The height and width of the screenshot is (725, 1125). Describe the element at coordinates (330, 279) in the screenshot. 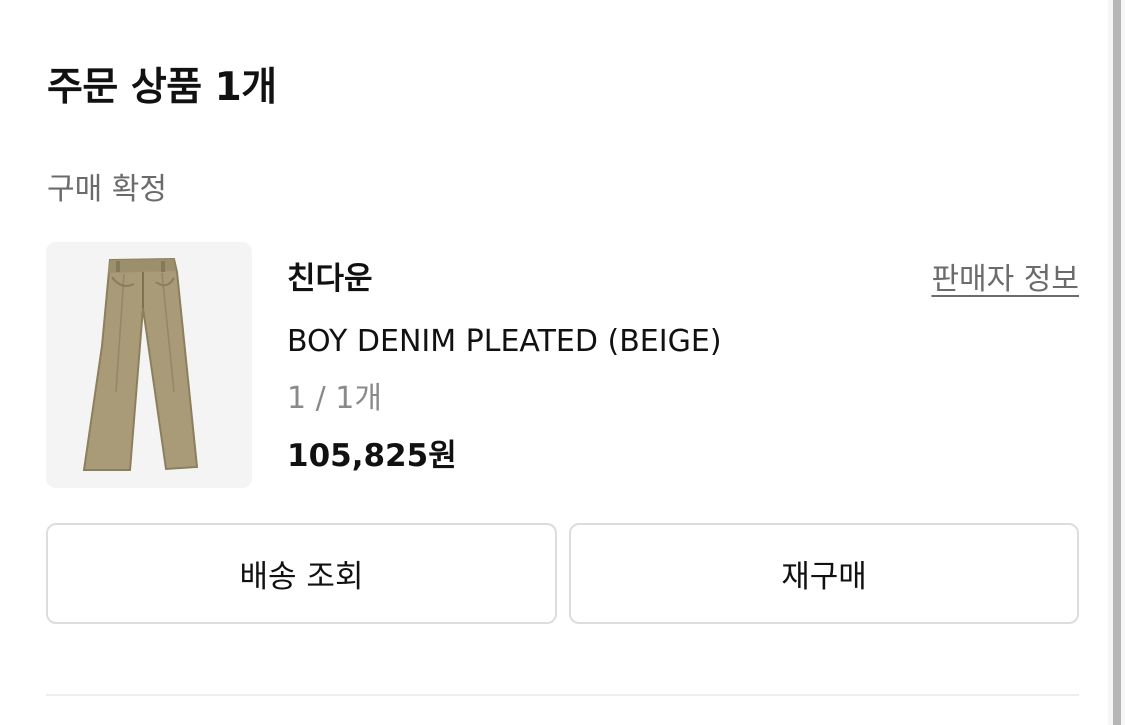

I see `brand-name: 친다운` at that location.